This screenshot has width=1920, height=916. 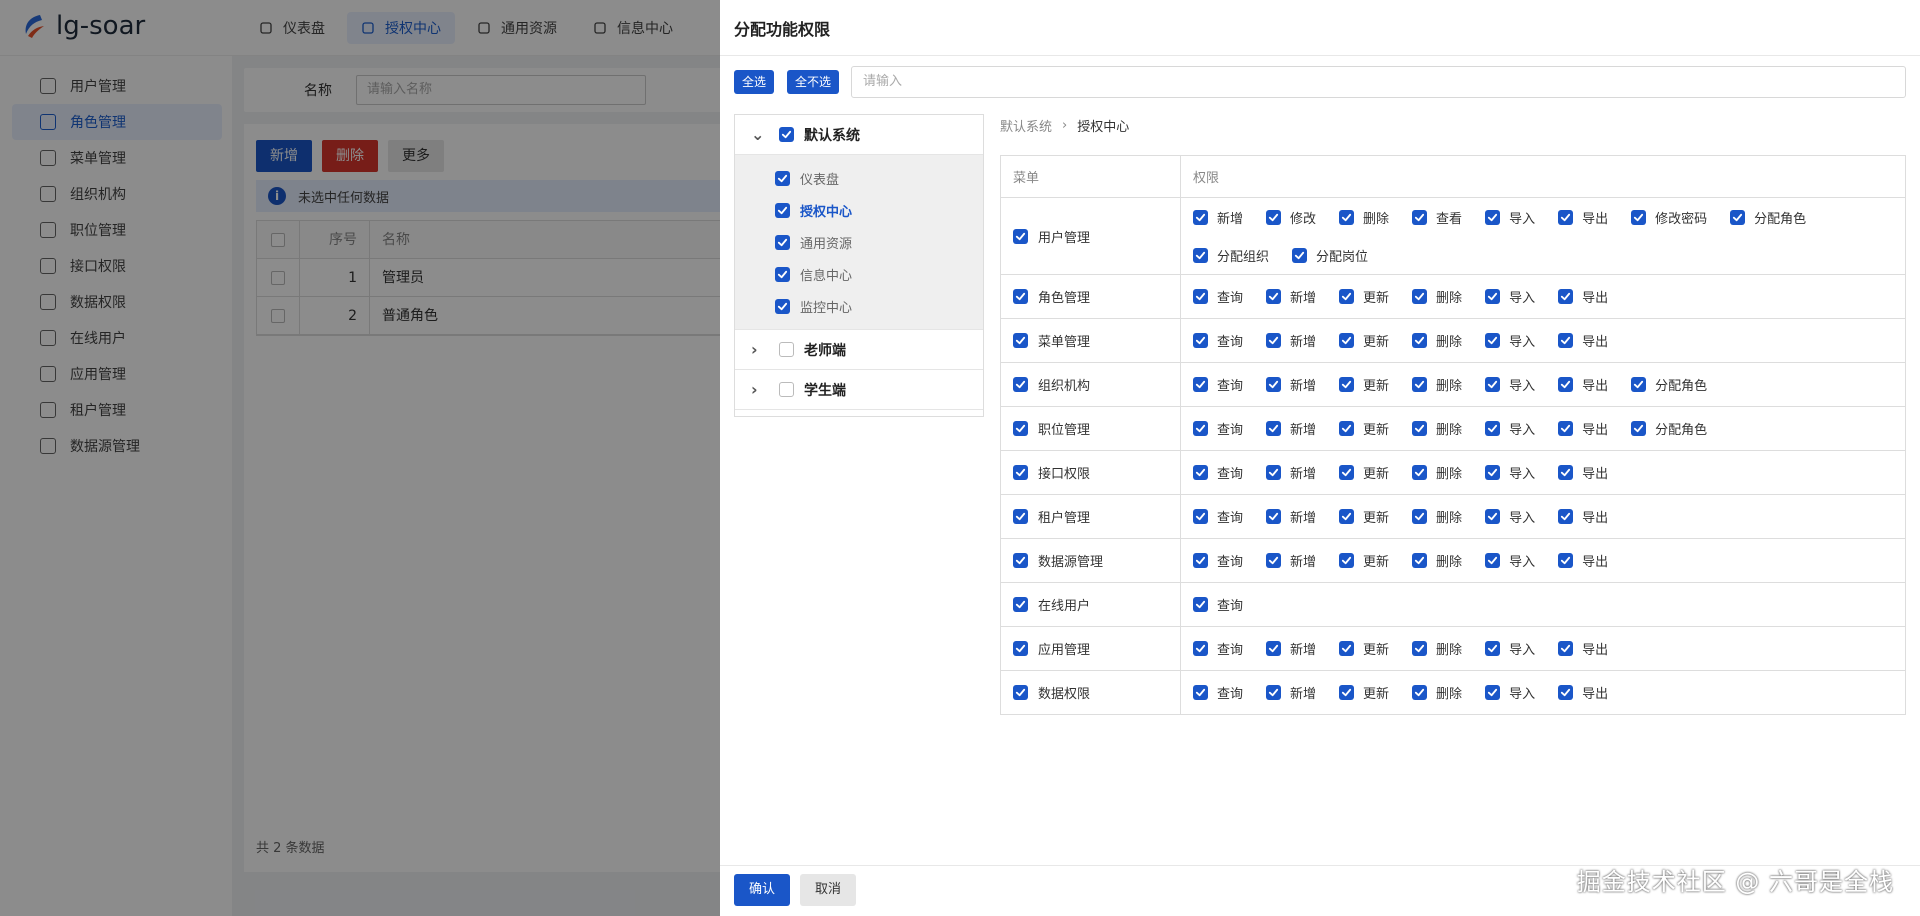 I want to click on tree-child-item: 仪表盘, so click(x=859, y=178).